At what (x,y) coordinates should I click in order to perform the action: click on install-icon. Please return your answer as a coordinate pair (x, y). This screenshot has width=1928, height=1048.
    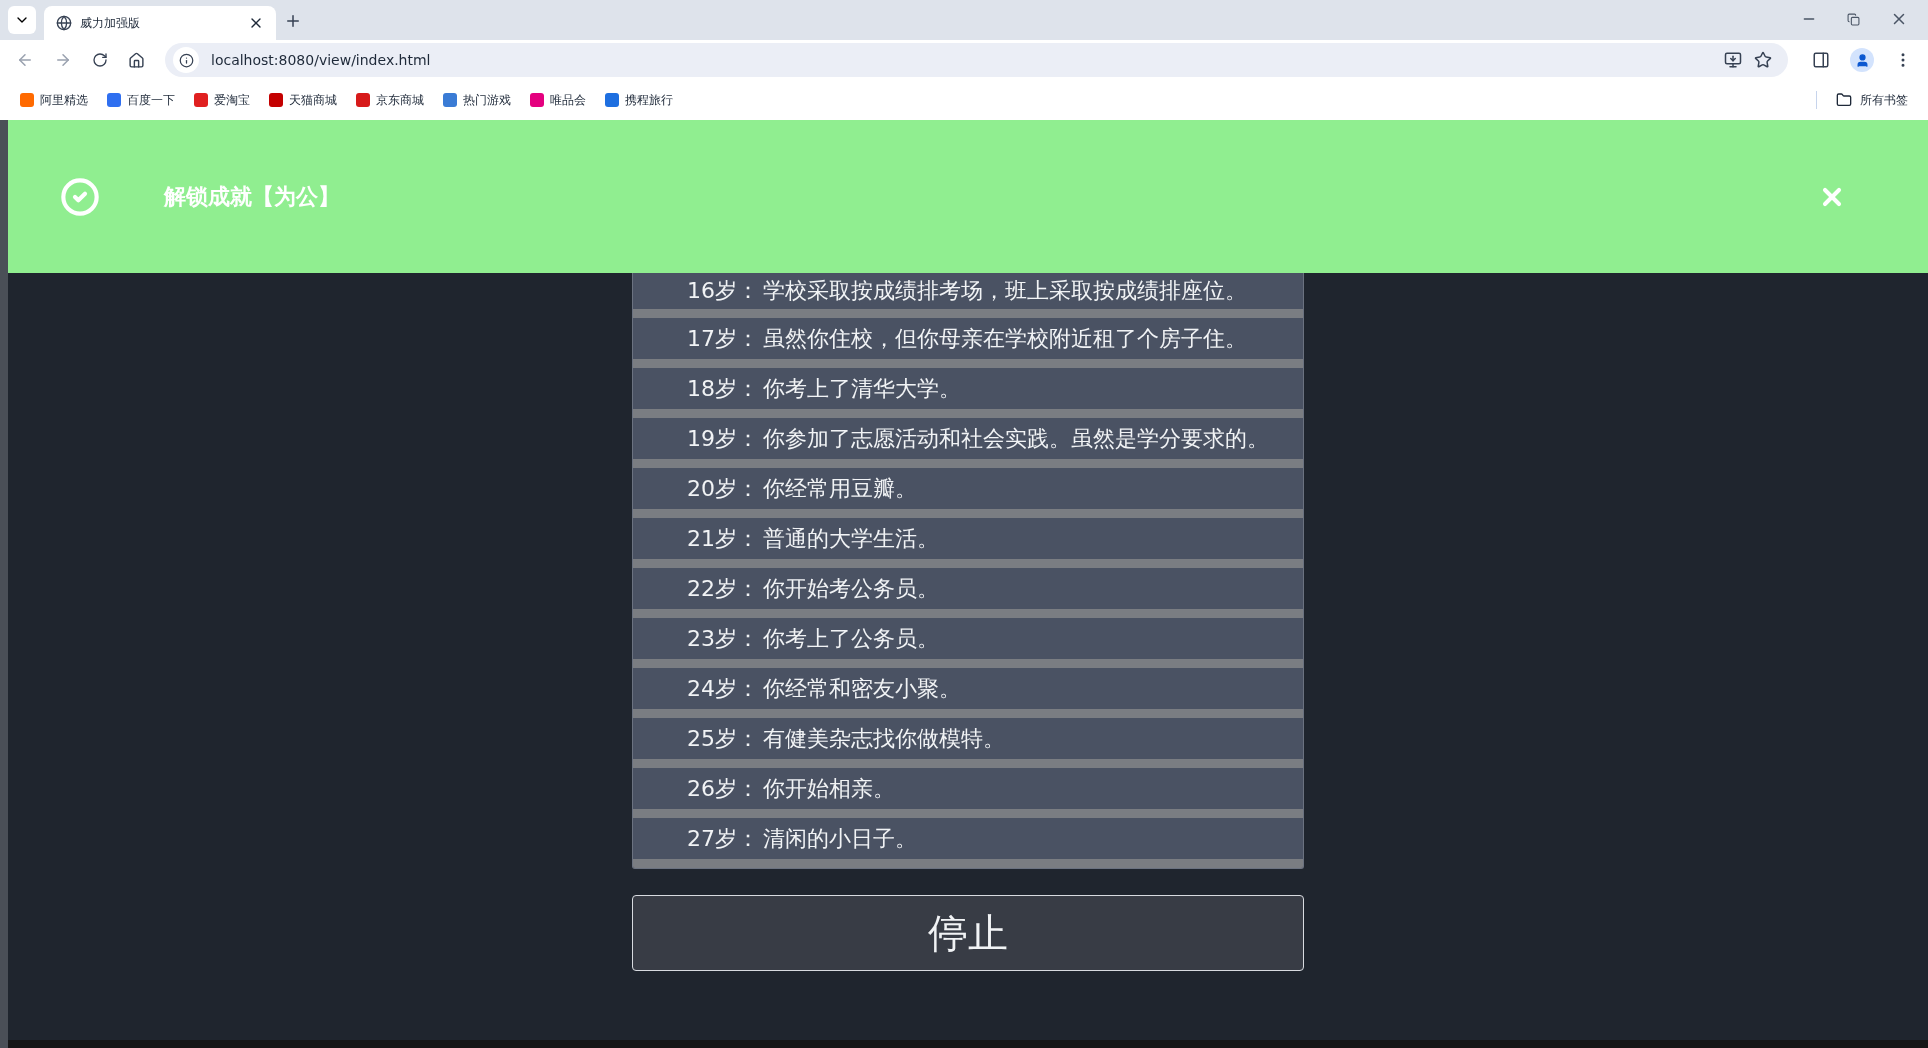
    Looking at the image, I should click on (1733, 60).